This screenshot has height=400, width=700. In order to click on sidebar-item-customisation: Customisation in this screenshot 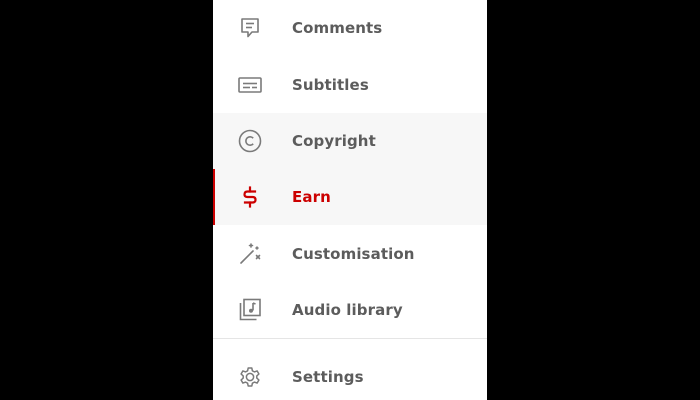, I will do `click(350, 254)`.